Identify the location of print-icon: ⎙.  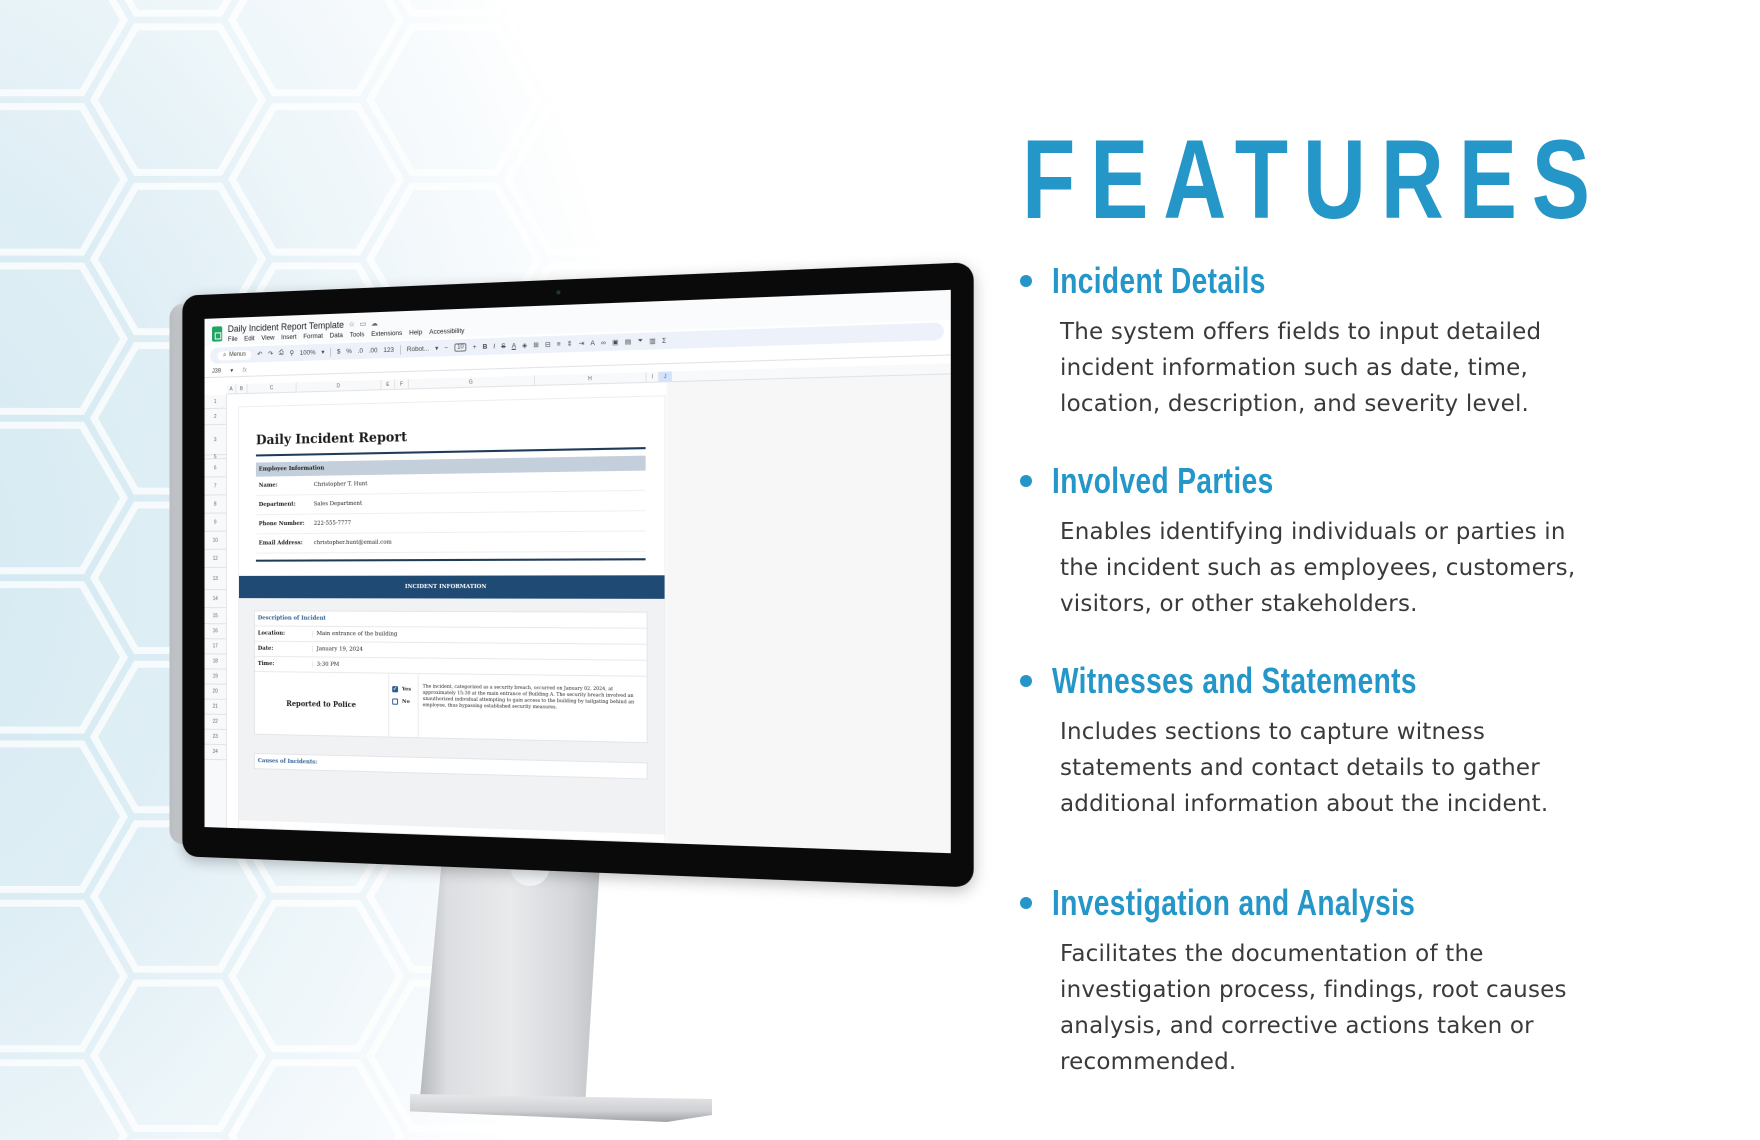
(281, 353).